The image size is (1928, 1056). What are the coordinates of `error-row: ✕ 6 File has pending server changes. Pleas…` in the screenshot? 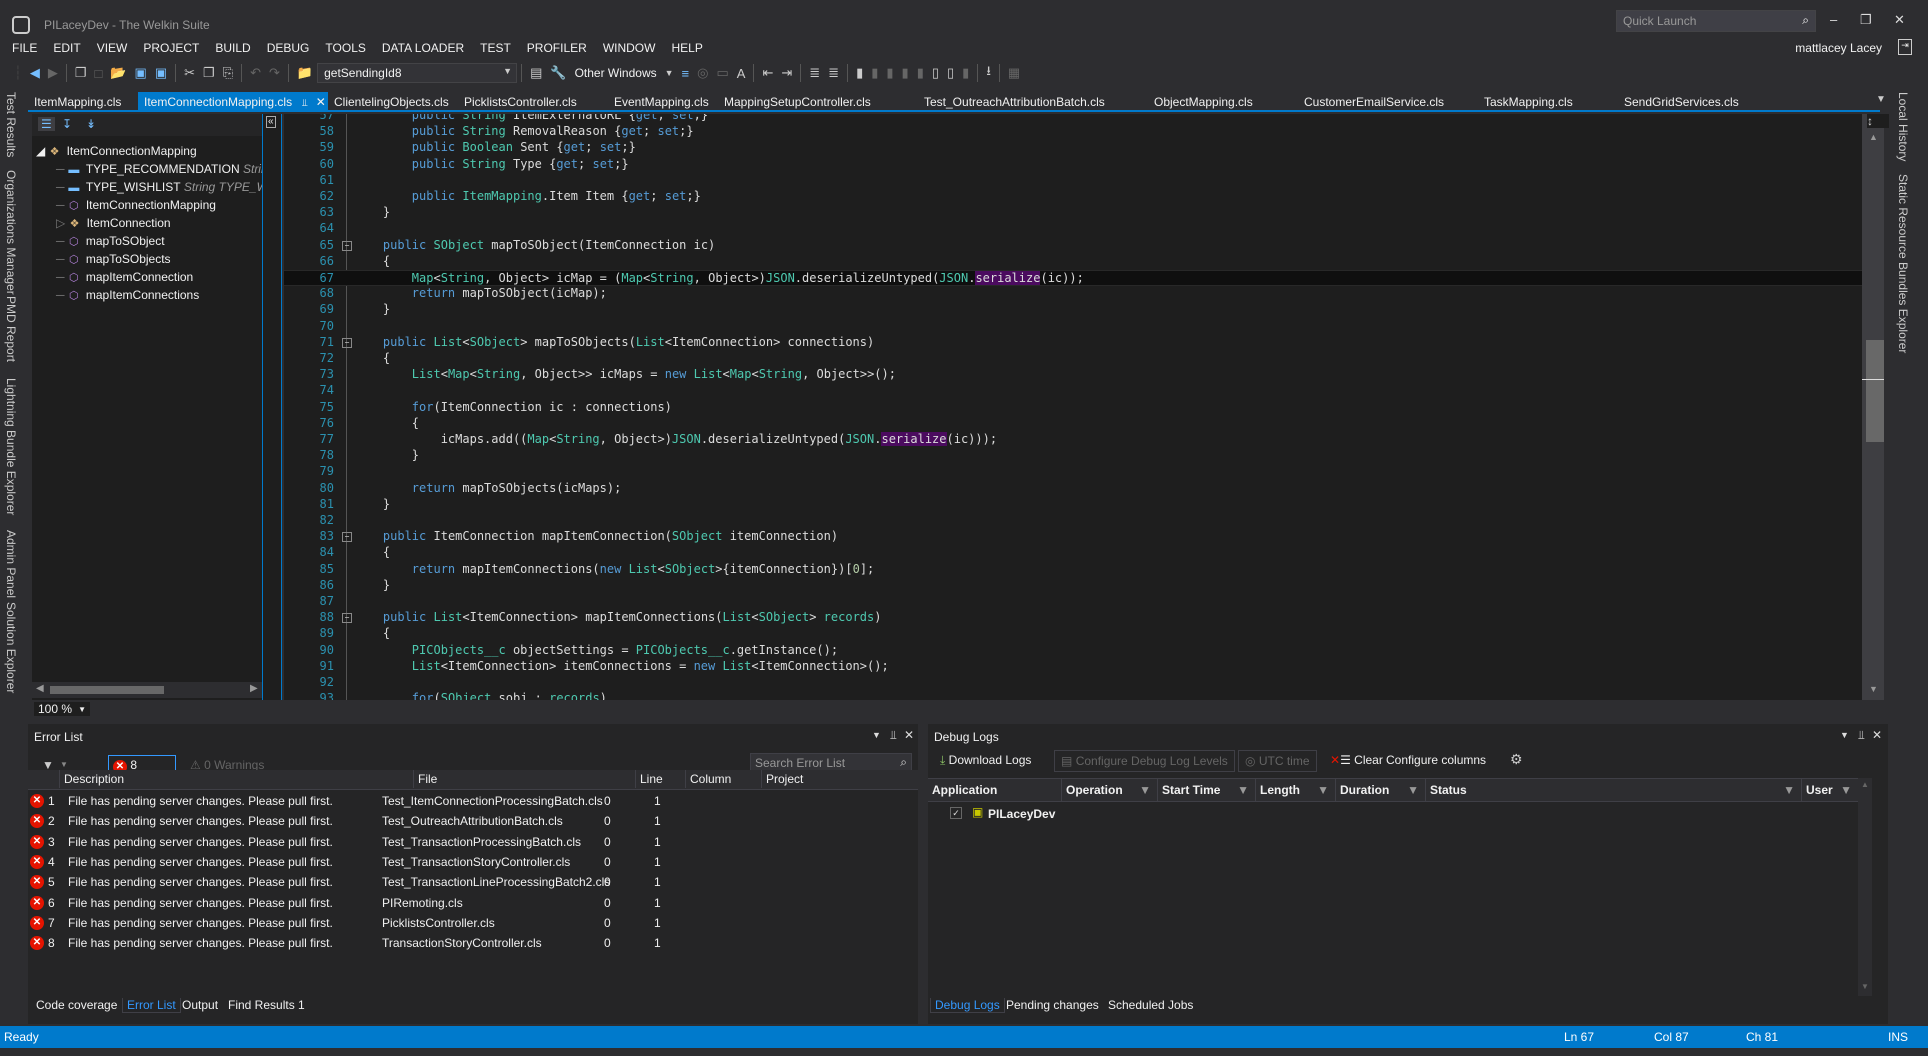 It's located at (473, 904).